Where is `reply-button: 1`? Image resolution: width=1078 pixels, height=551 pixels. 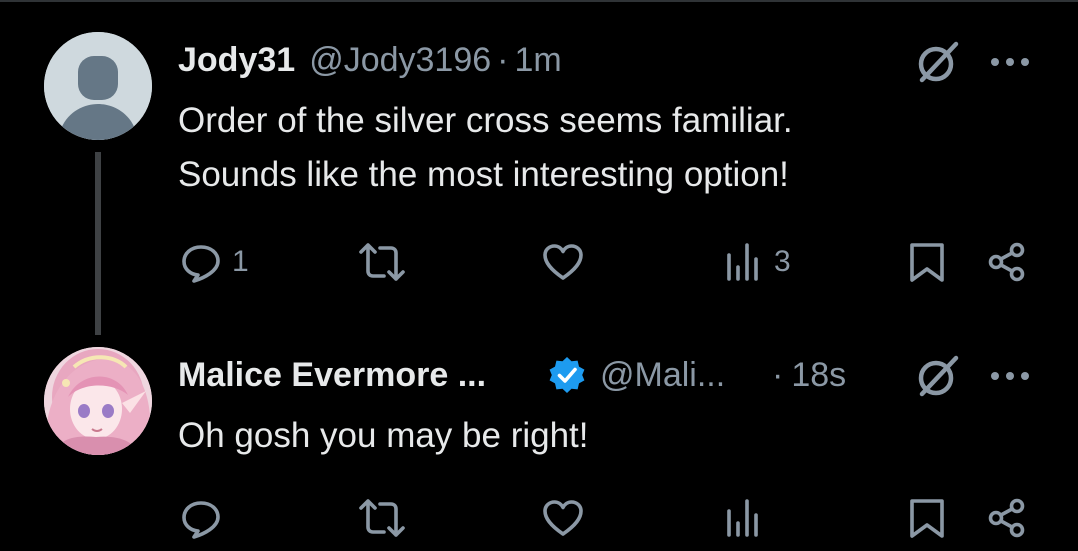
reply-button: 1 is located at coordinates (214, 262).